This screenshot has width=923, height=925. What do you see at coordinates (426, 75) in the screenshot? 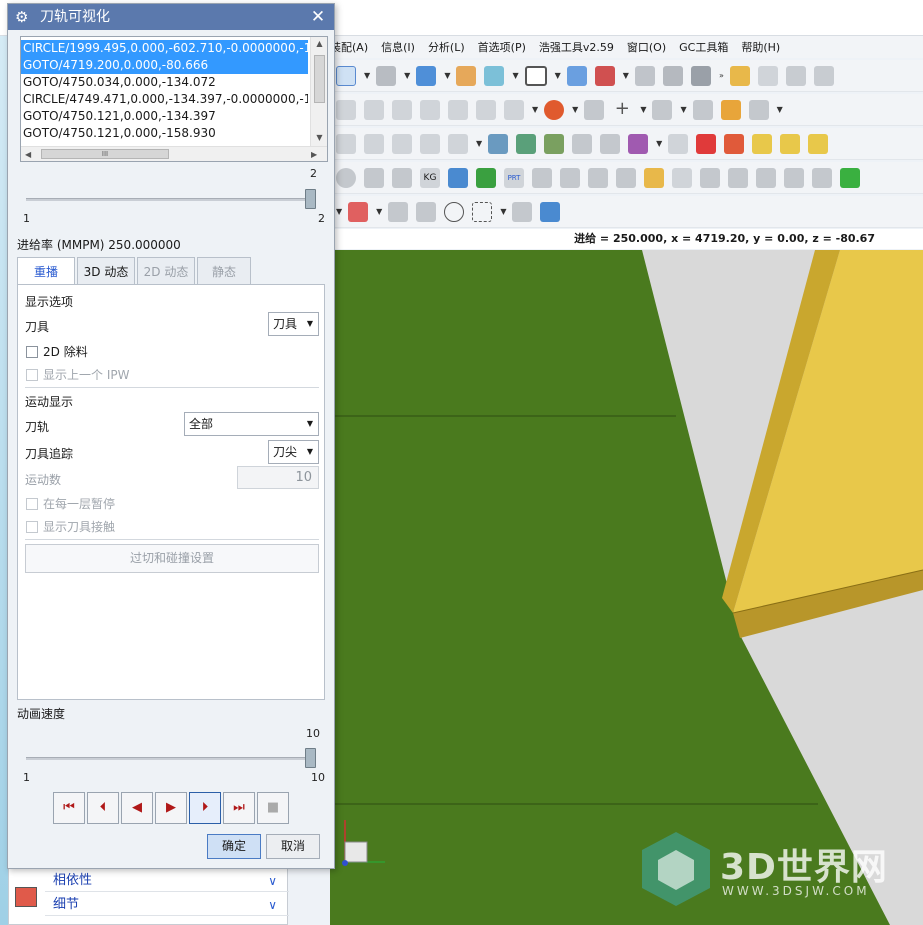
I see `shaded-cube-icon` at bounding box center [426, 75].